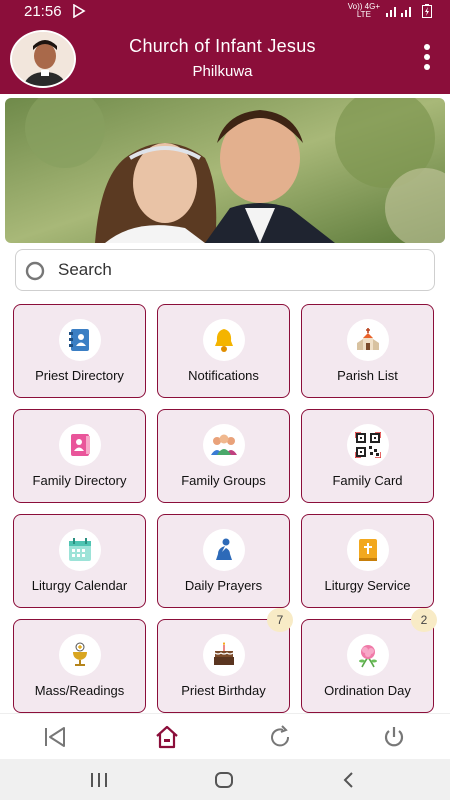  Describe the element at coordinates (35, 271) in the screenshot. I see `search-icon` at that location.